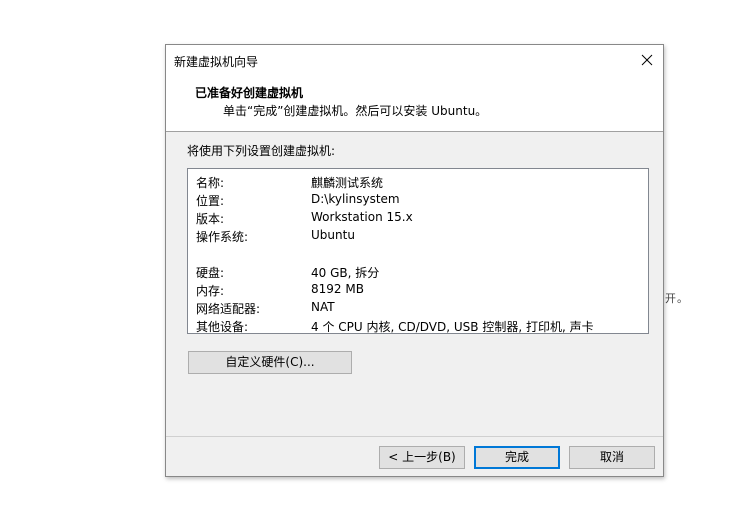 The width and height of the screenshot is (749, 506). I want to click on setting-key: 位置:, so click(210, 201).